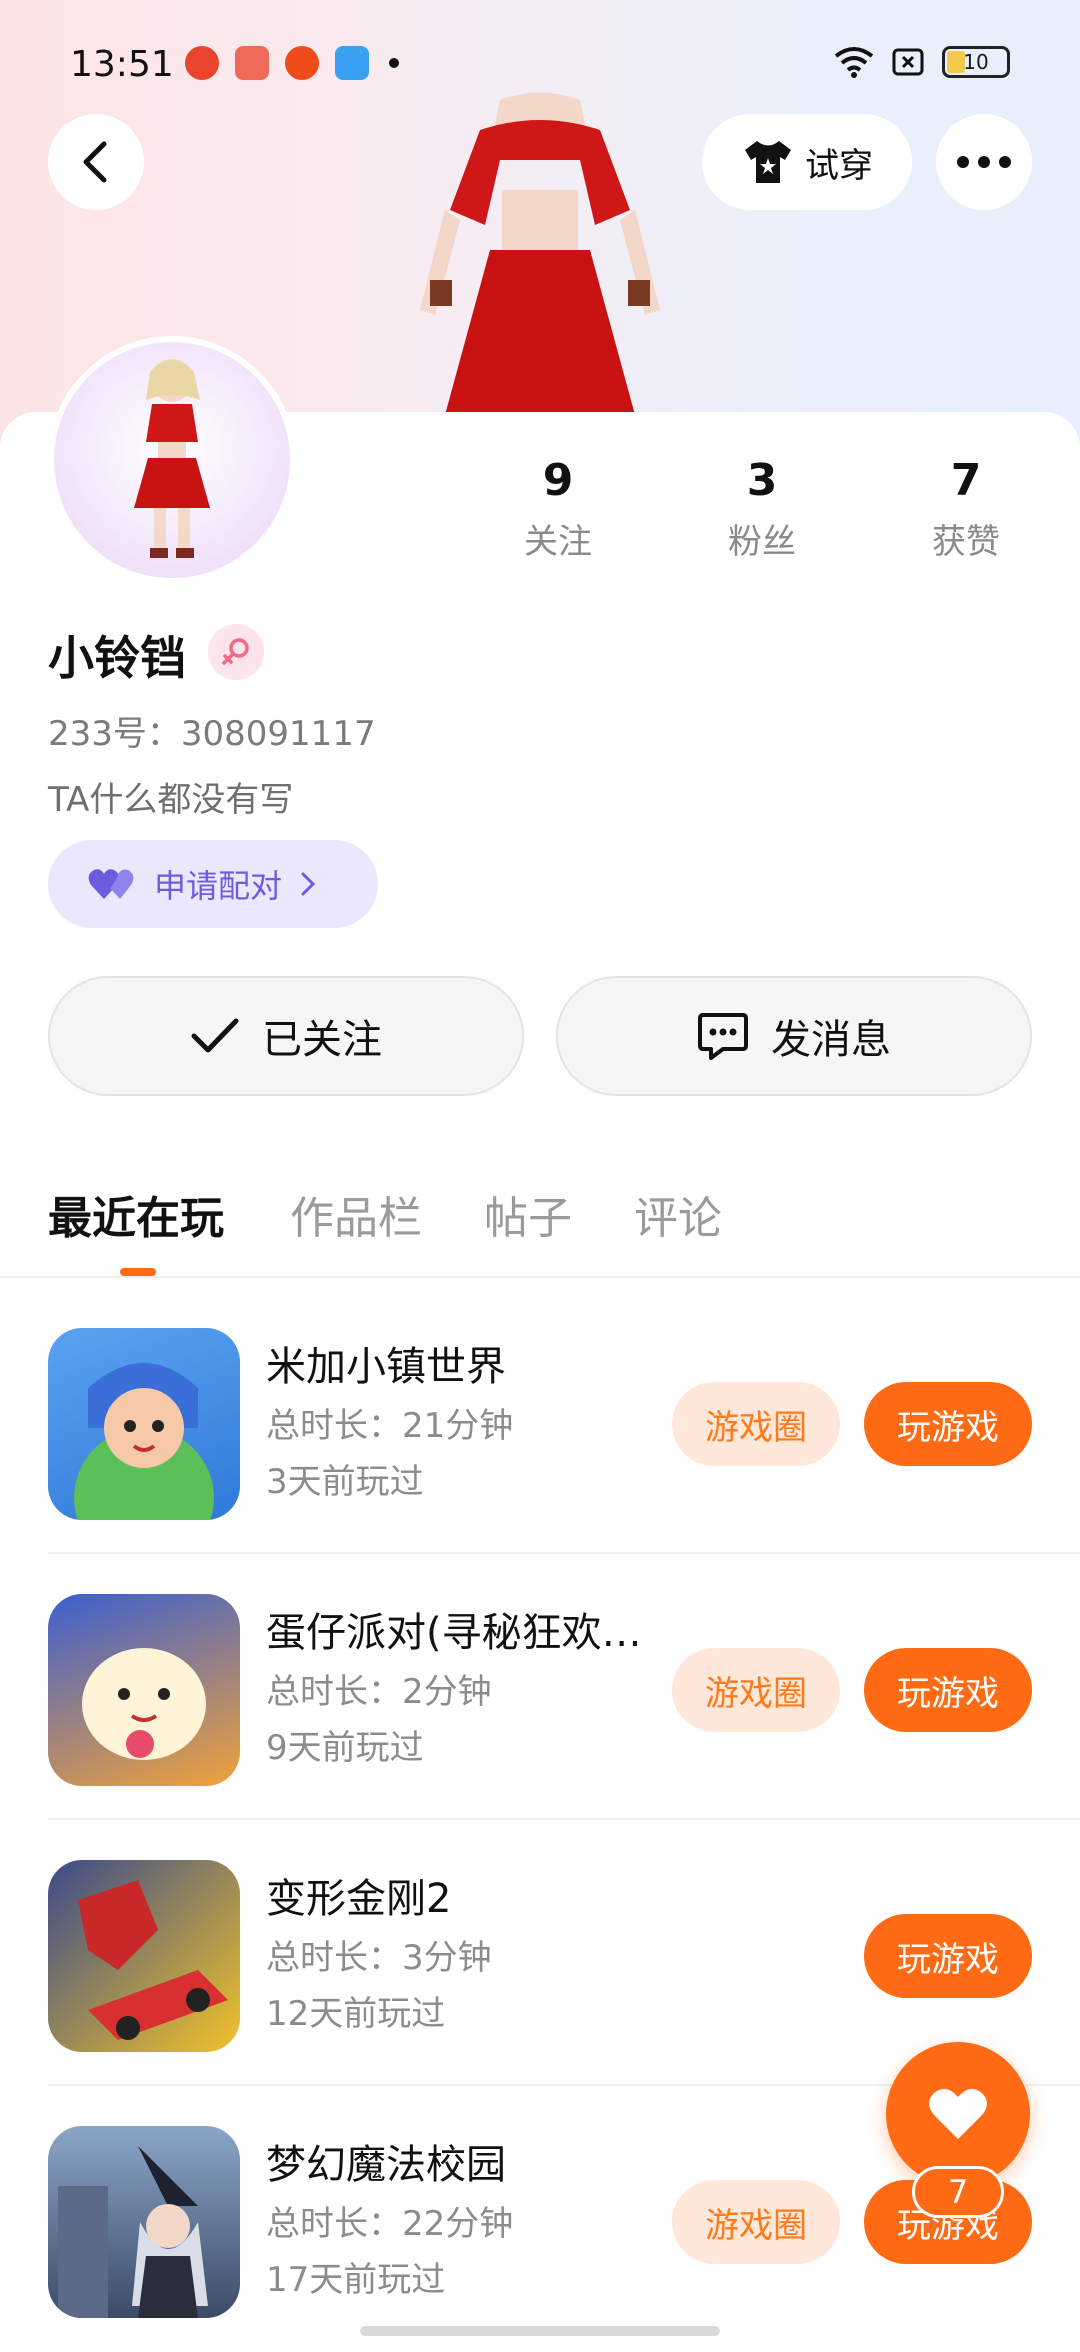 Image resolution: width=1080 pixels, height=2352 pixels. What do you see at coordinates (966, 480) in the screenshot?
I see `stat-likes-value: 7` at bounding box center [966, 480].